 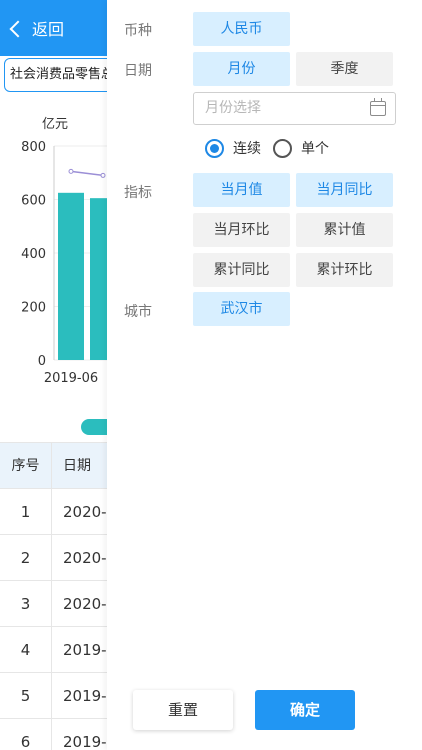 I want to click on confirm-button: 确定, so click(x=305, y=710).